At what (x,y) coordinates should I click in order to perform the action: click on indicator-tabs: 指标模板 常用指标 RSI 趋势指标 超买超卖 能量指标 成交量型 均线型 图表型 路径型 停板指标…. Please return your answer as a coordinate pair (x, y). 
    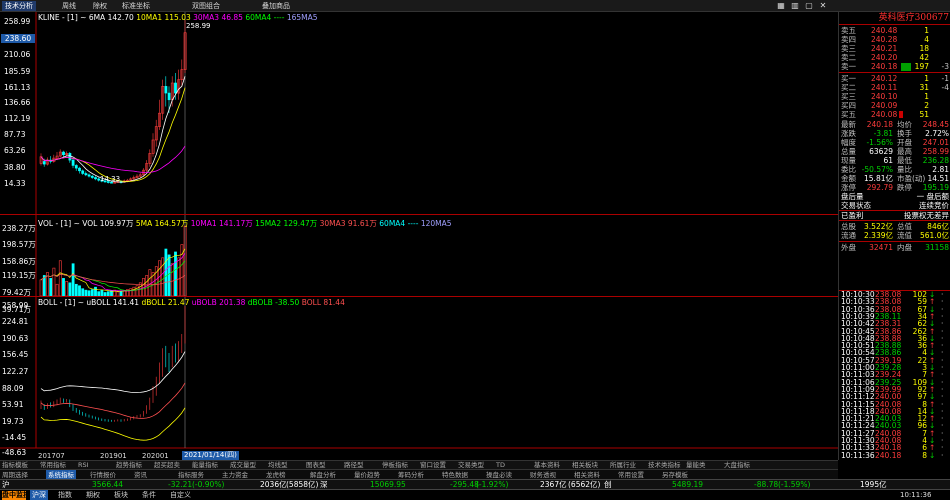
    Looking at the image, I should click on (419, 464).